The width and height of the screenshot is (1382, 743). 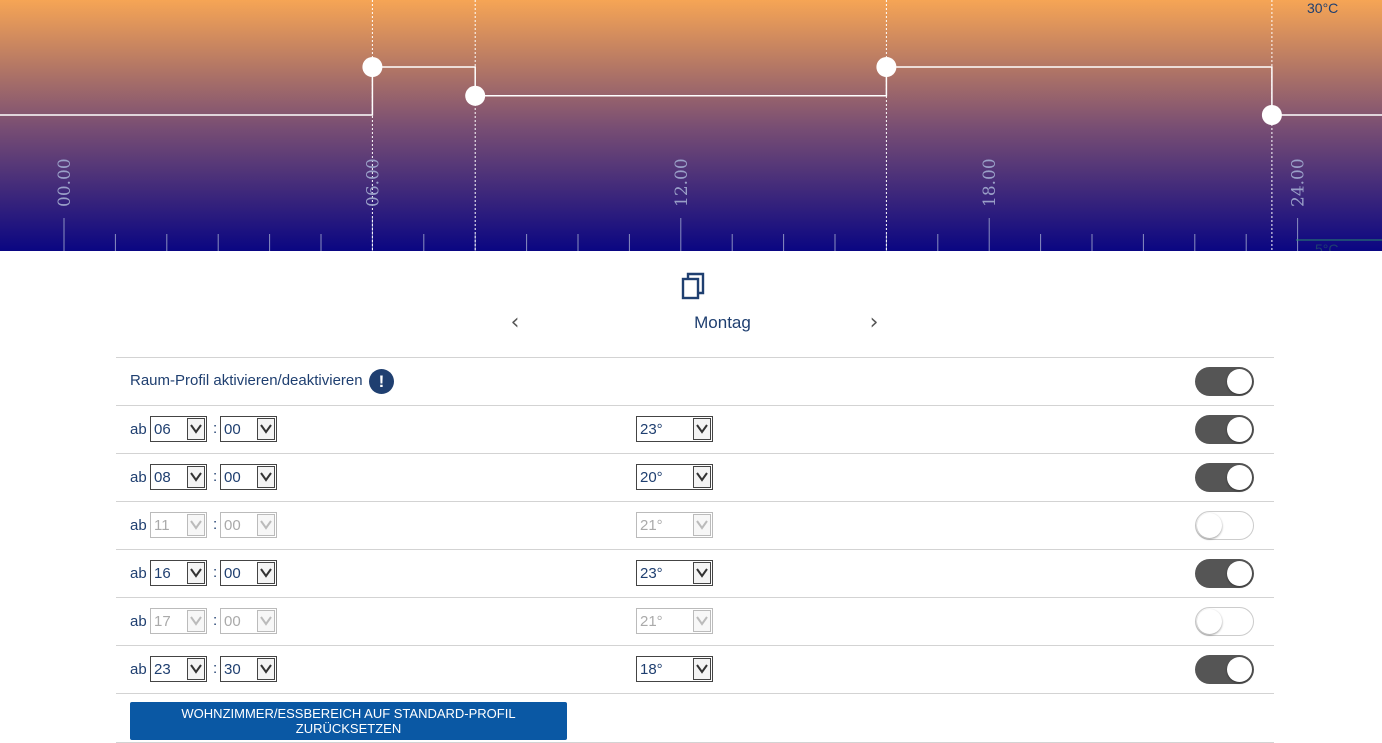 What do you see at coordinates (674, 477) in the screenshot?
I see `temperature-select: 20°` at bounding box center [674, 477].